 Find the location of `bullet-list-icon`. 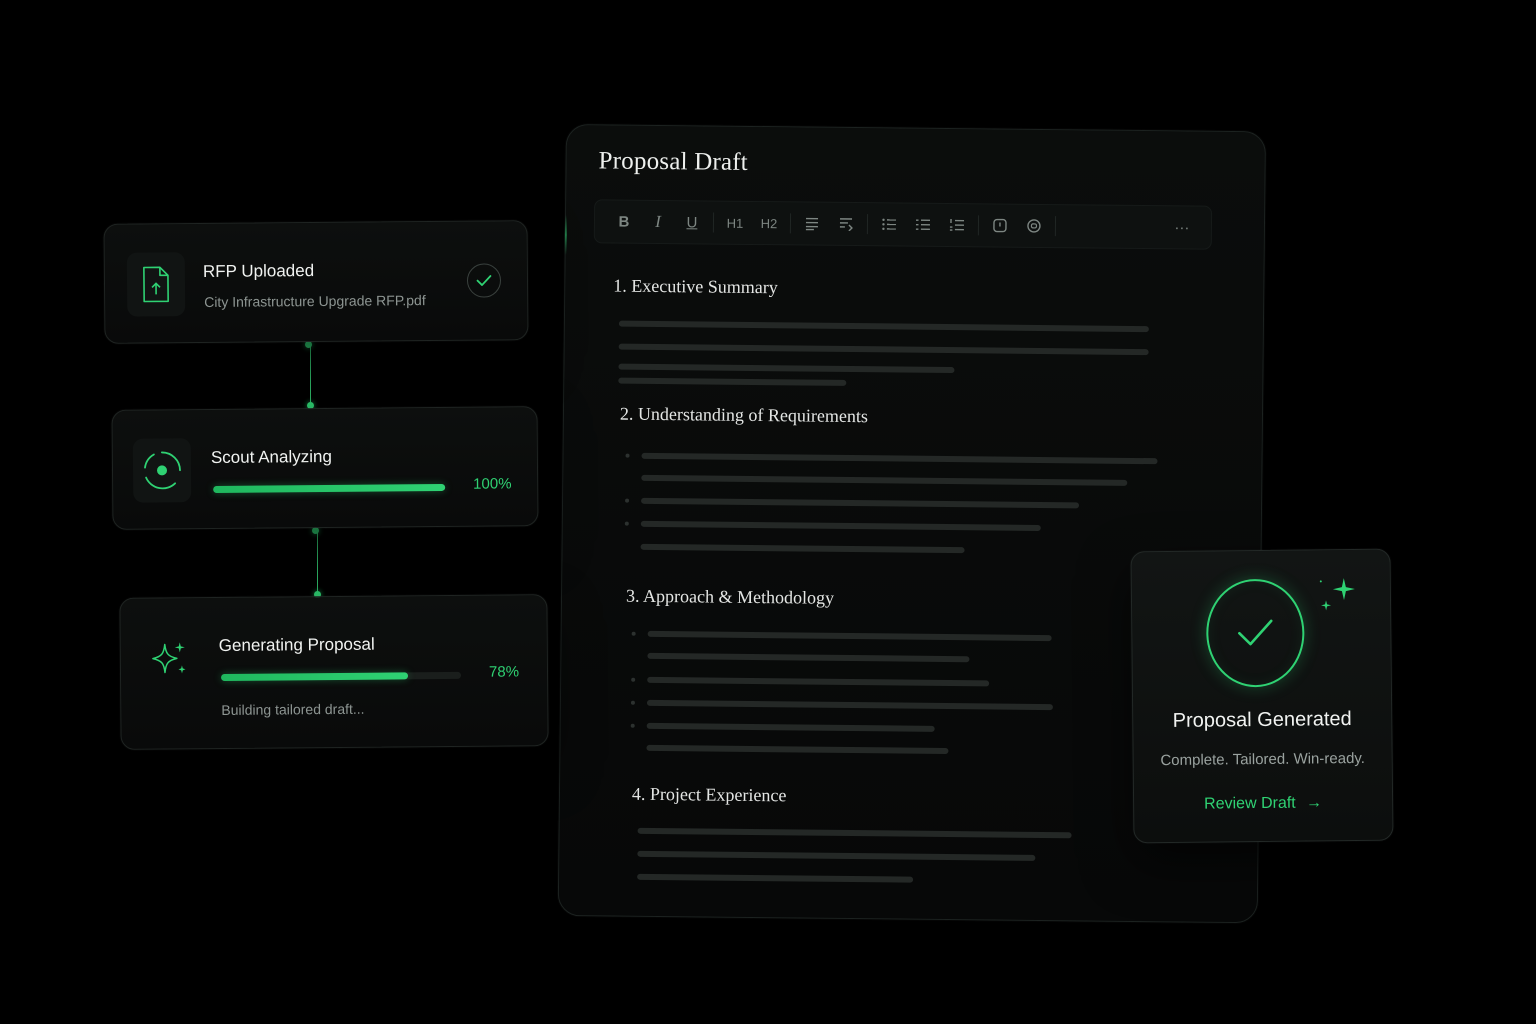

bullet-list-icon is located at coordinates (889, 224).